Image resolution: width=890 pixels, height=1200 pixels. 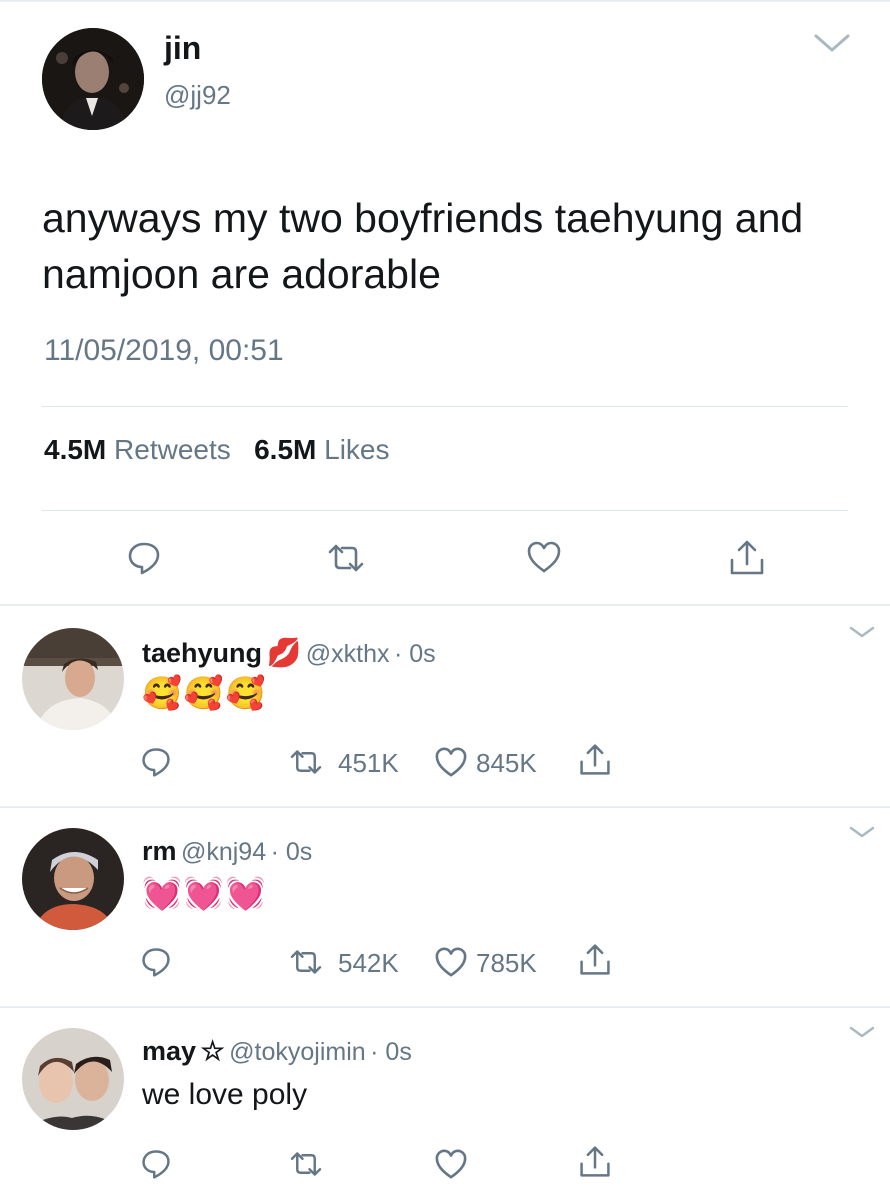 What do you see at coordinates (197, 95) in the screenshot?
I see `username: @jj92` at bounding box center [197, 95].